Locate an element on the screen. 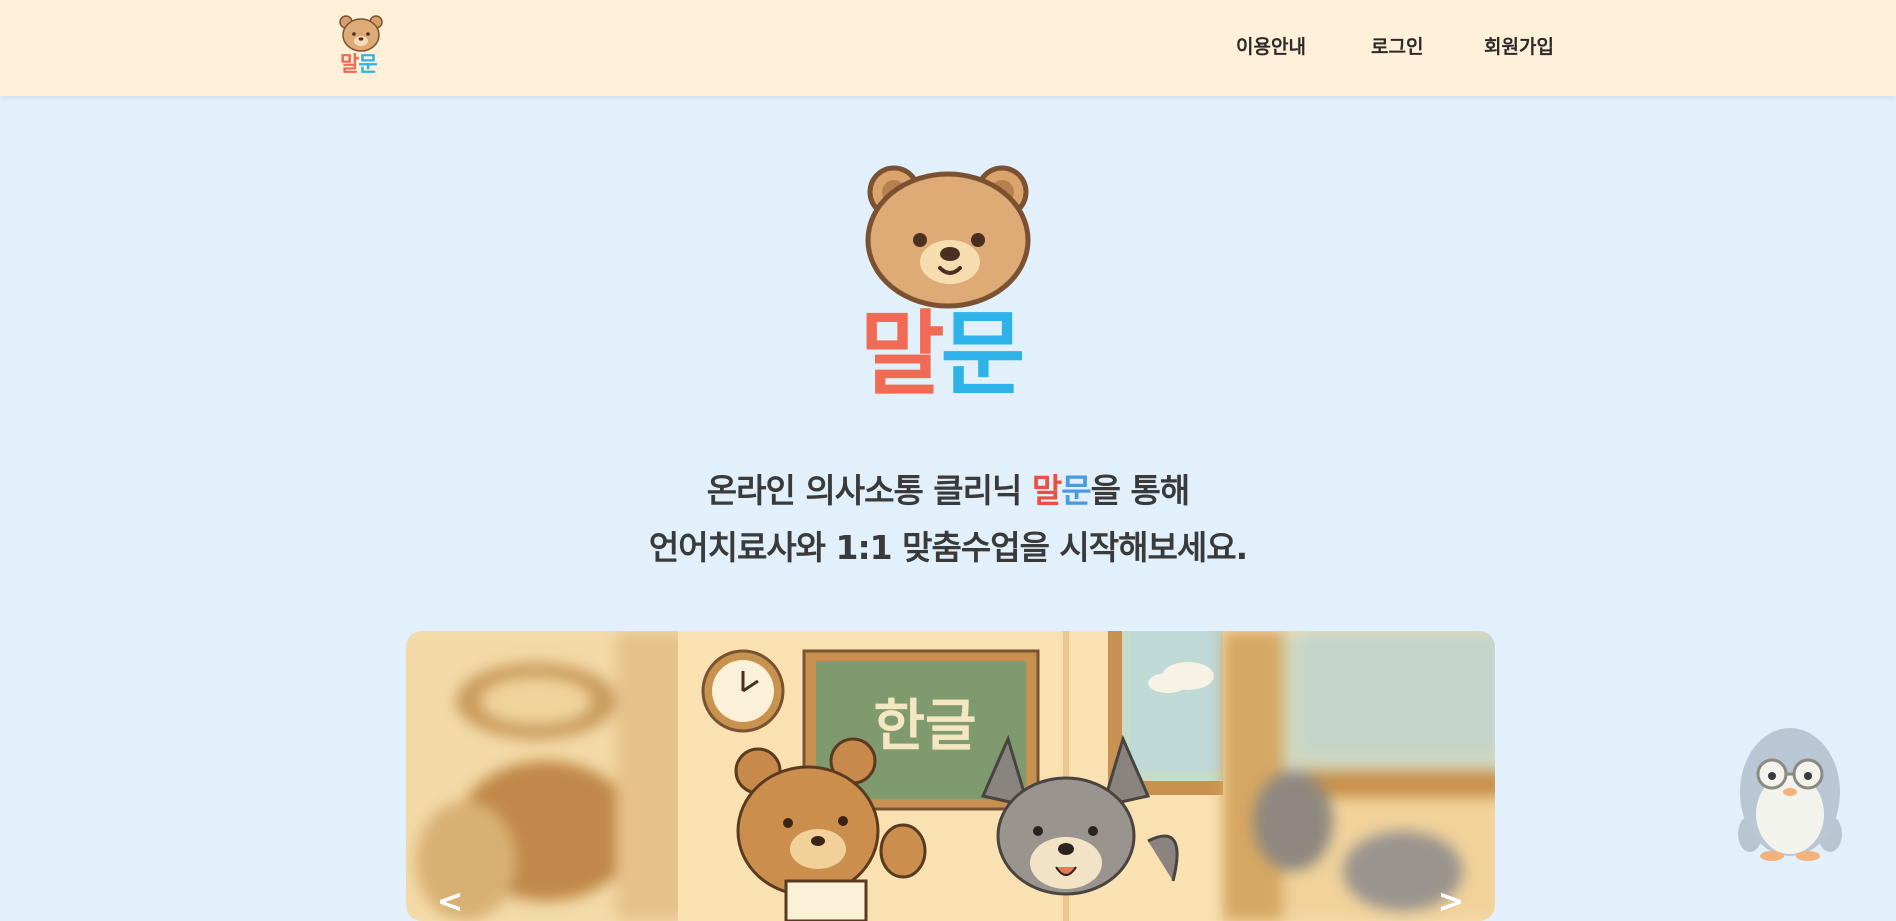 The width and height of the screenshot is (1896, 921). top-header: 말문 이용안내 로그인 회원가입 is located at coordinates (948, 48).